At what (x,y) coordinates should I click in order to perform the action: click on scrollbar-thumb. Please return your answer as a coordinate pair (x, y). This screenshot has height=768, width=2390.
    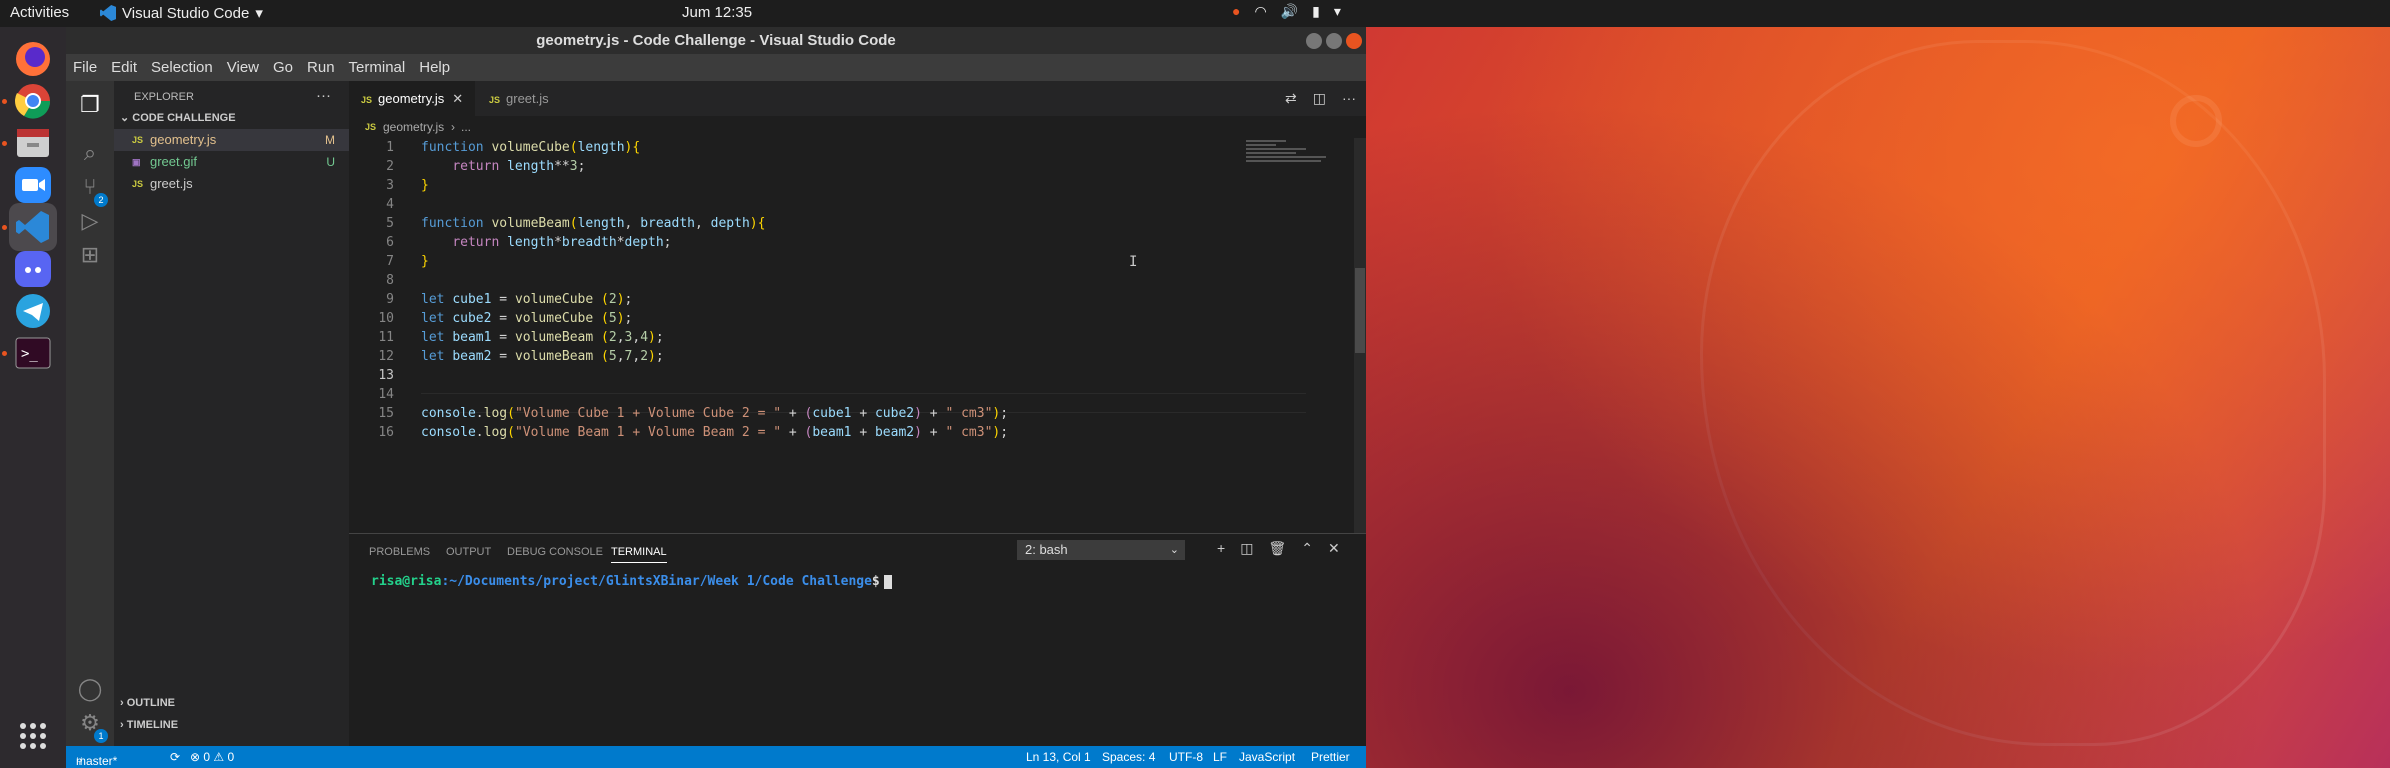
    Looking at the image, I should click on (1360, 310).